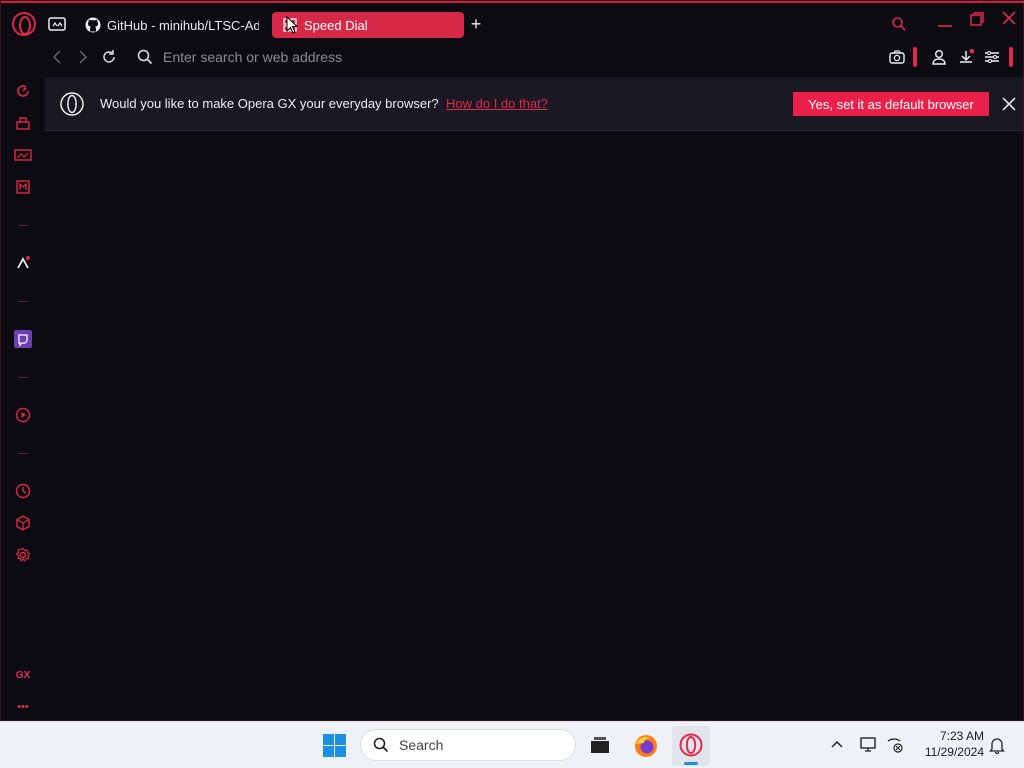  I want to click on how-to-link: How do I do that?, so click(497, 103).